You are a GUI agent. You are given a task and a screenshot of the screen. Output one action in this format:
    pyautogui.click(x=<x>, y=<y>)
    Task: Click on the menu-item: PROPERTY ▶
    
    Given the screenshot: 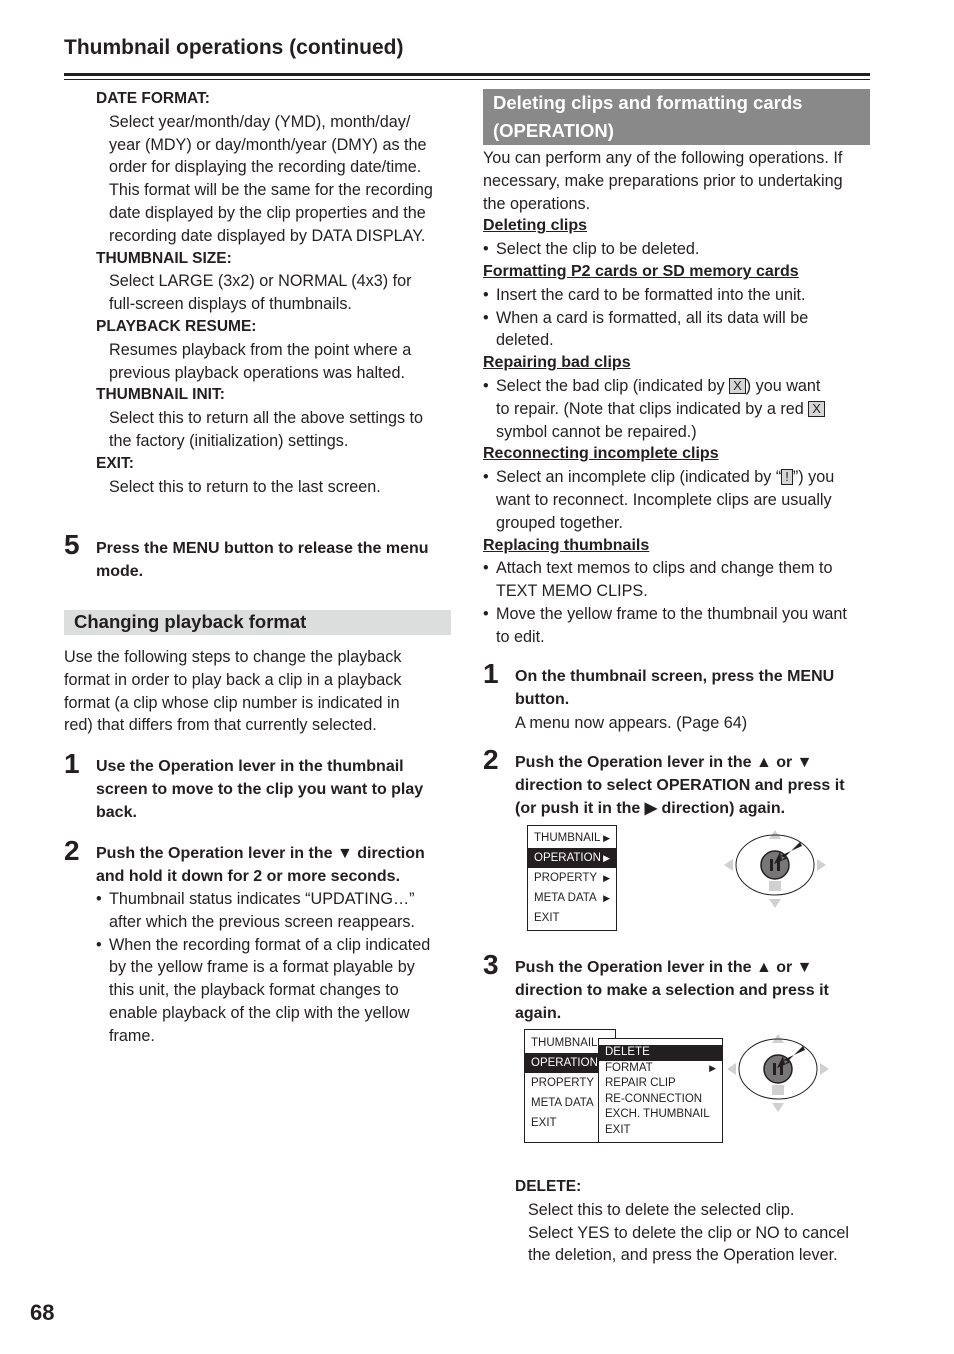 What is the action you would take?
    pyautogui.click(x=572, y=878)
    